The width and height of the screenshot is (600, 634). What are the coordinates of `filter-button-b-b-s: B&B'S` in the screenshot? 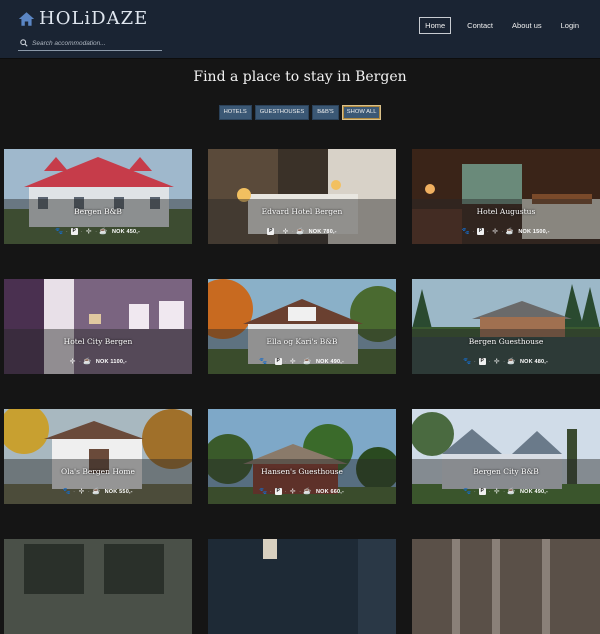 It's located at (325, 112).